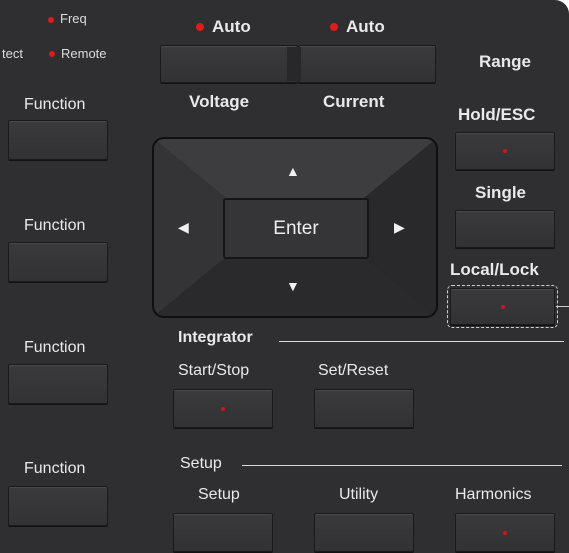 The height and width of the screenshot is (553, 569). I want to click on setup-label: Setup, so click(219, 494).